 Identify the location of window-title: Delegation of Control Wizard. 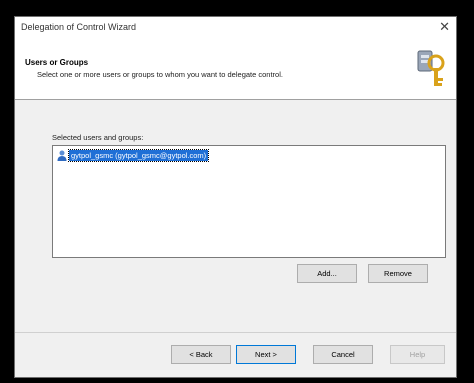
(79, 27).